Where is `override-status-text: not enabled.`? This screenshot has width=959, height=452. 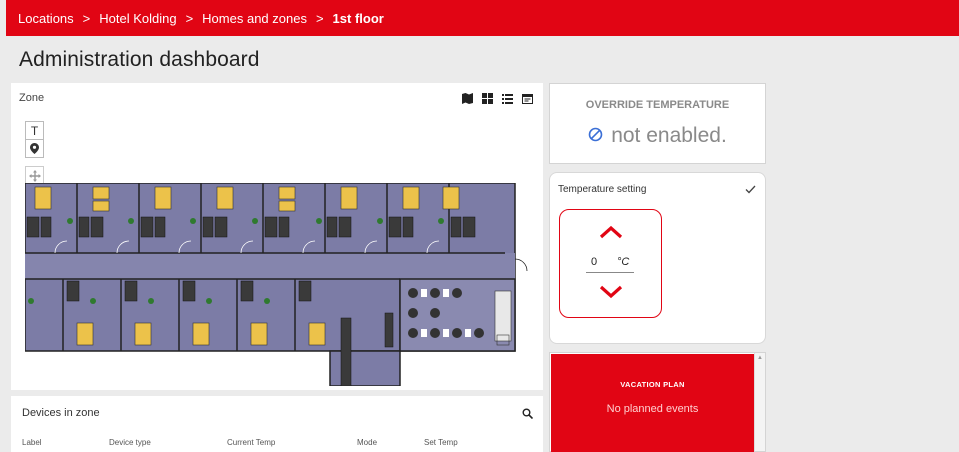
override-status-text: not enabled. is located at coordinates (669, 135).